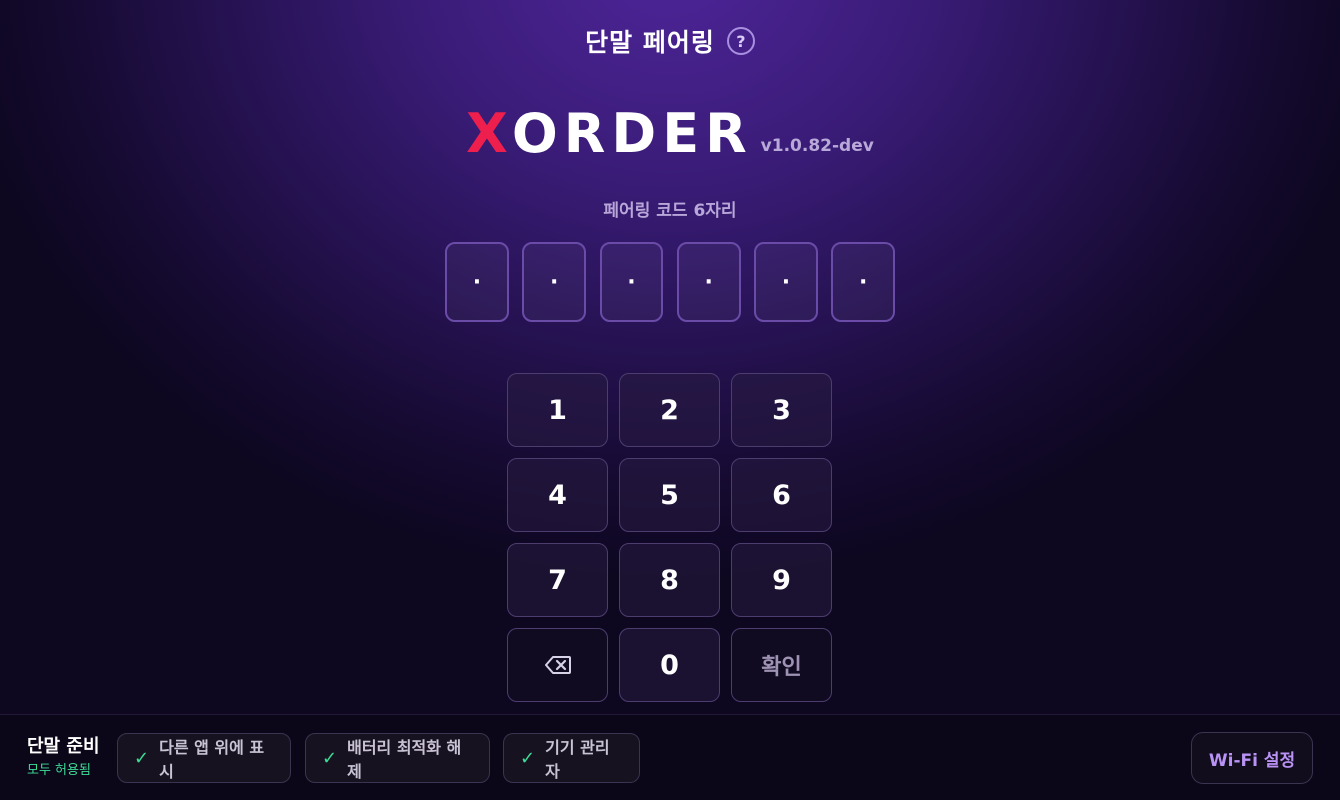 Image resolution: width=1340 pixels, height=800 pixels. What do you see at coordinates (781, 410) in the screenshot?
I see `key-3: 3` at bounding box center [781, 410].